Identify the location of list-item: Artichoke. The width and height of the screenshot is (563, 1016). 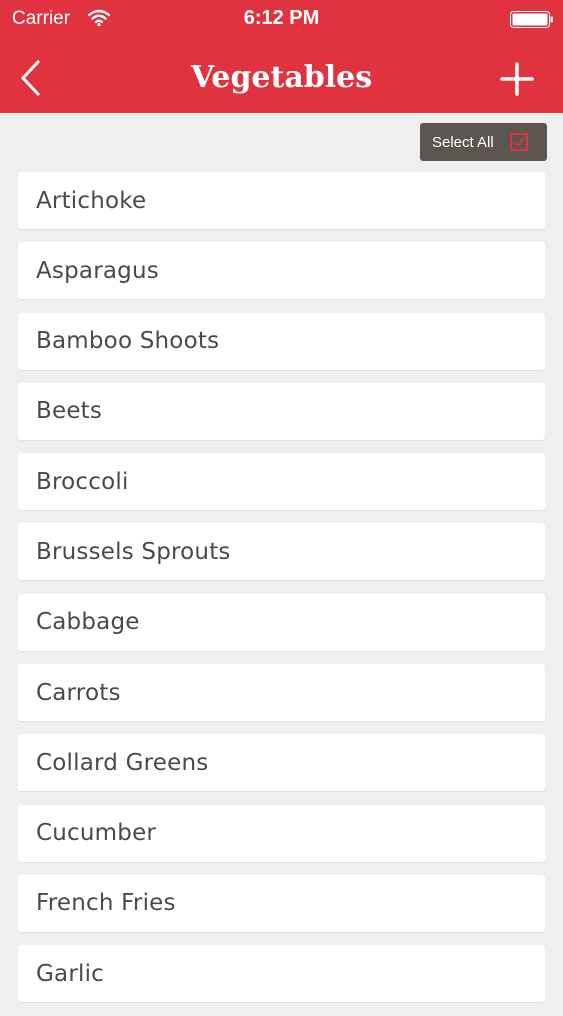
(281, 200).